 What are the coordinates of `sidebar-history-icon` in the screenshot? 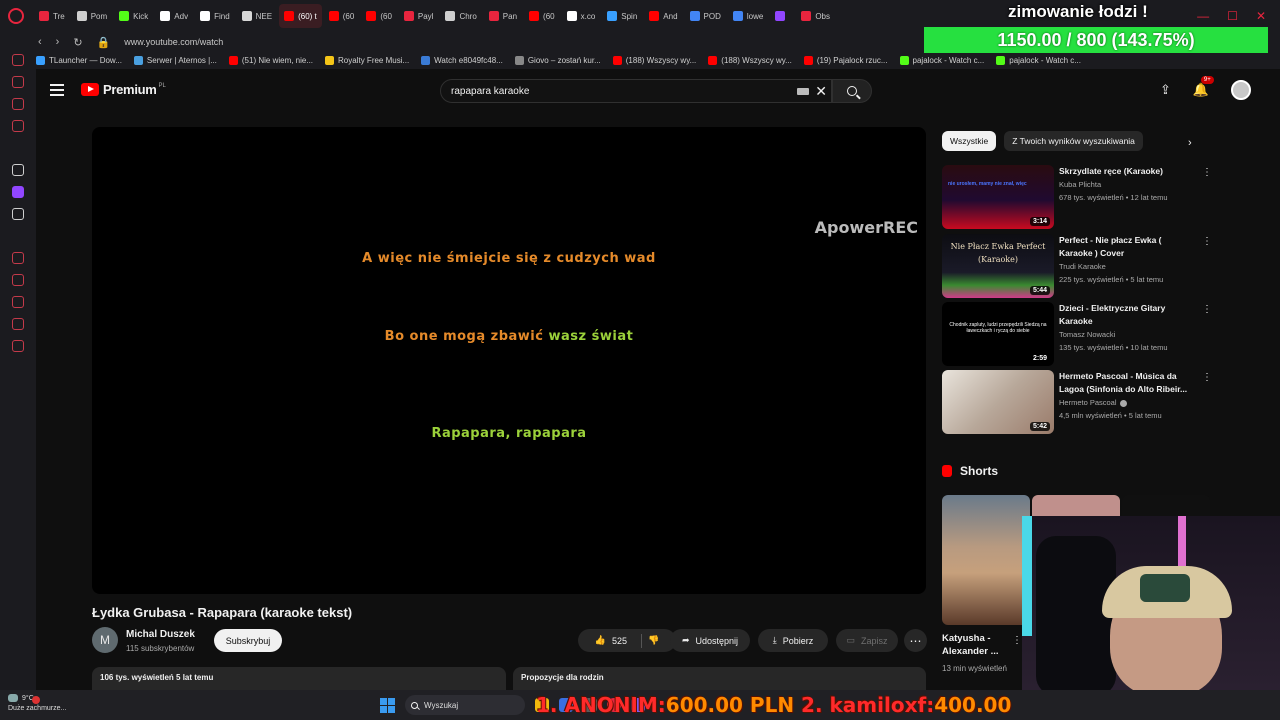 It's located at (18, 302).